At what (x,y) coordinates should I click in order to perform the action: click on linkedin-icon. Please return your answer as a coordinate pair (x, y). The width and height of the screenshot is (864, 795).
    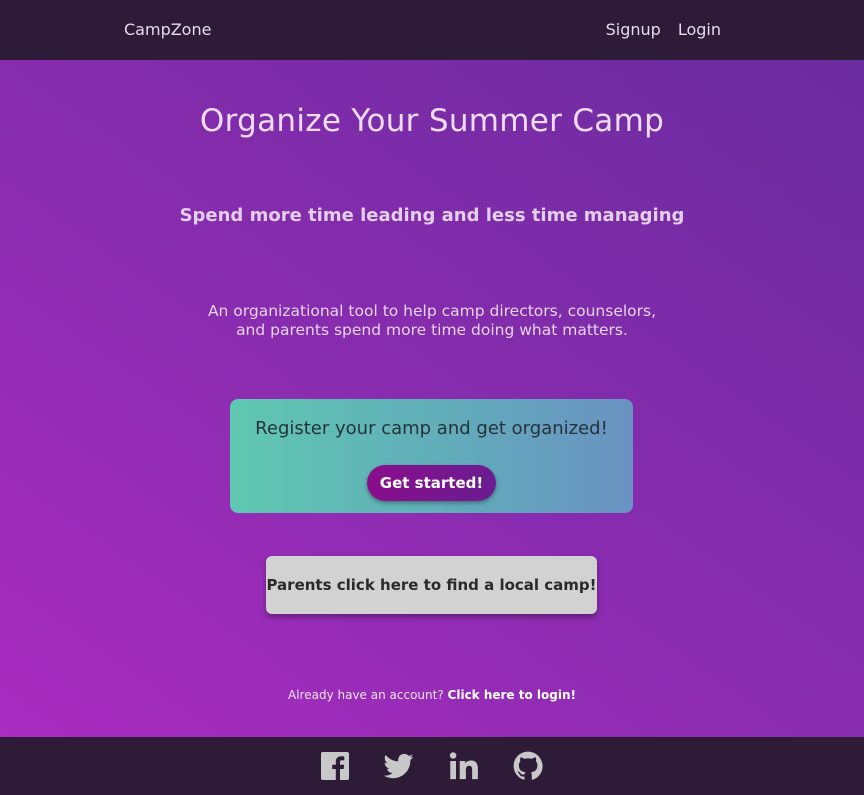
    Looking at the image, I should click on (464, 766).